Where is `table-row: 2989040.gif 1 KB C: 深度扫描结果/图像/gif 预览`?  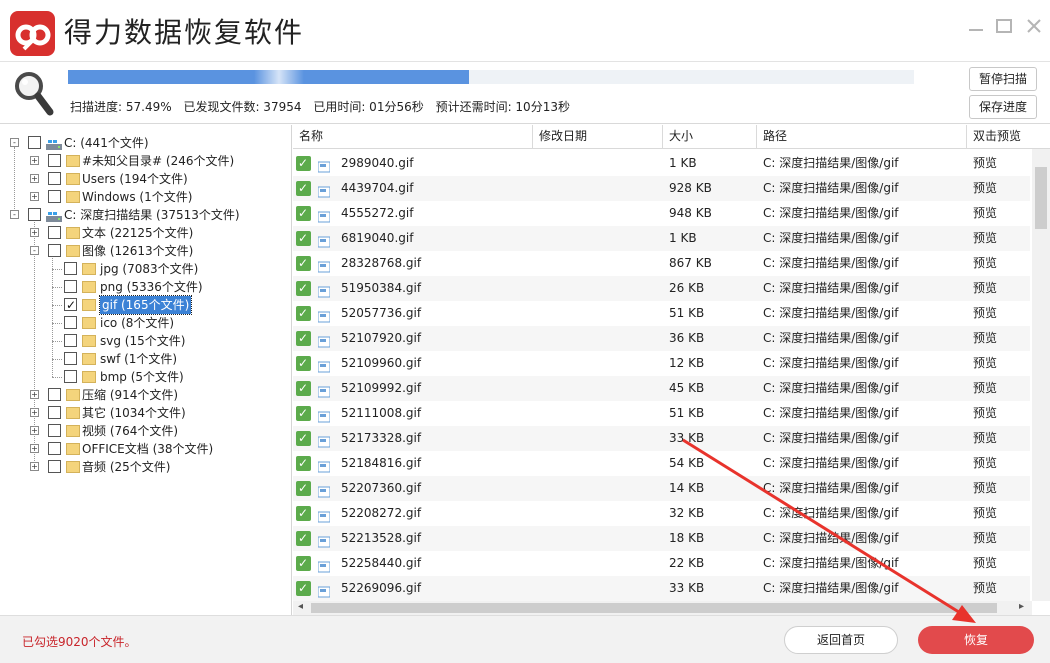
table-row: 2989040.gif 1 KB C: 深度扫描结果/图像/gif 预览 is located at coordinates (661, 163).